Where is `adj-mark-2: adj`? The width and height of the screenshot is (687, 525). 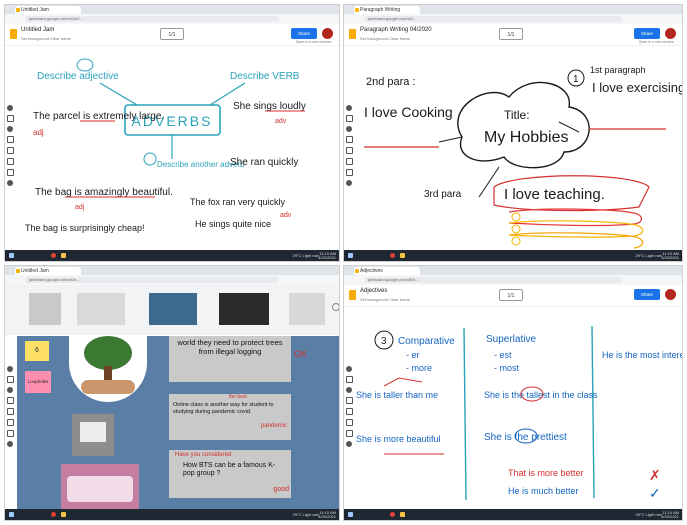
adj-mark-2: adj is located at coordinates (80, 207).